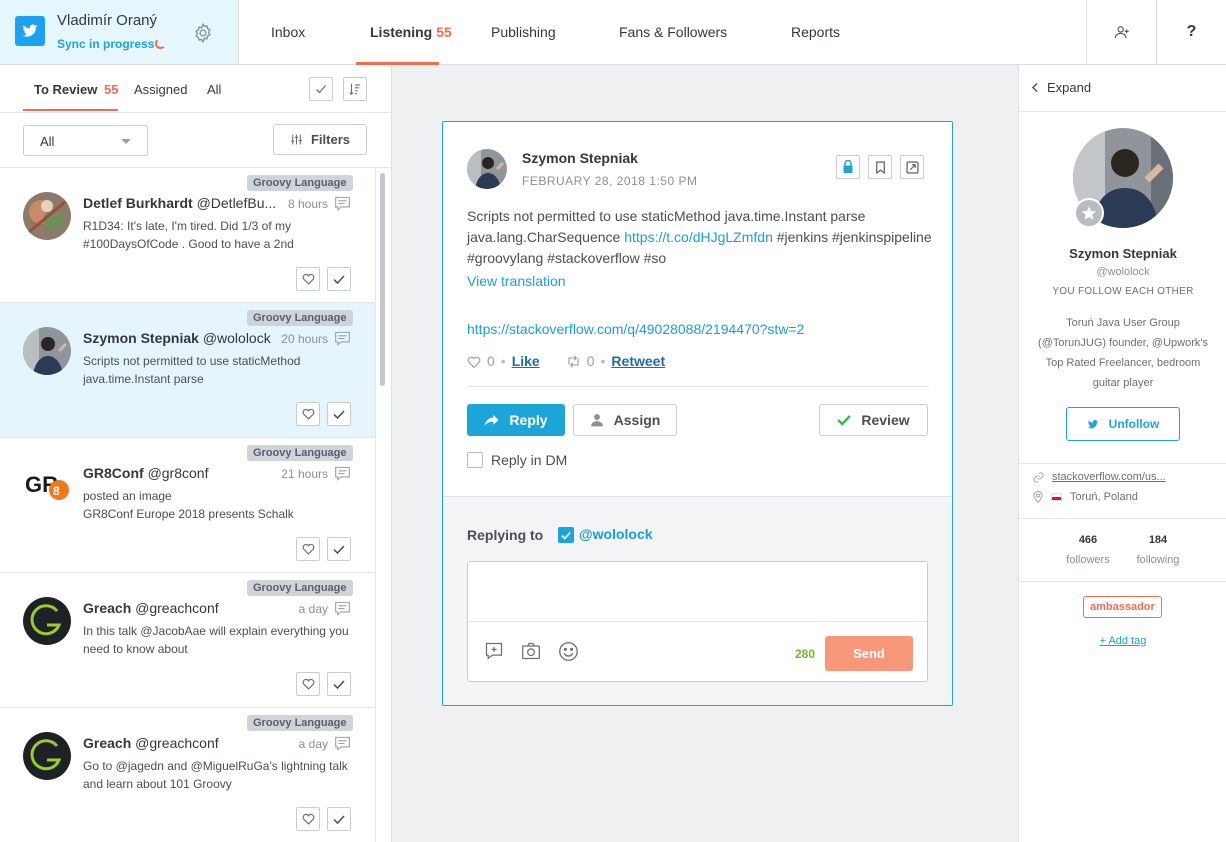  Describe the element at coordinates (288, 32) in the screenshot. I see `nav-inbox: Inbox` at that location.